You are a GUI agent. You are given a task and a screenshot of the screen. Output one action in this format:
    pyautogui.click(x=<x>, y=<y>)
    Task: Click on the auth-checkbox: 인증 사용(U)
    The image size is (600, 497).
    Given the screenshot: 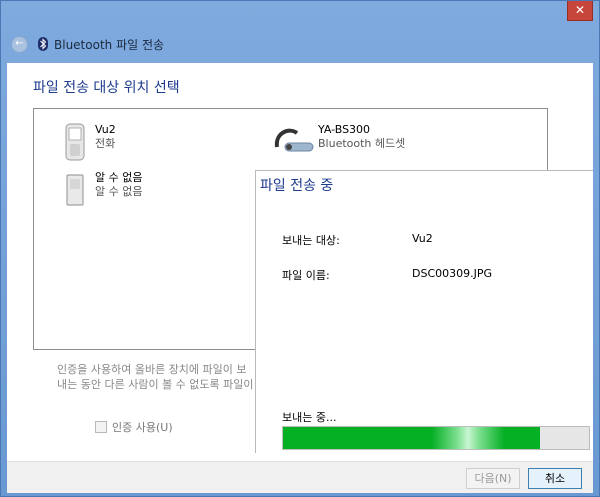 What is the action you would take?
    pyautogui.click(x=134, y=427)
    